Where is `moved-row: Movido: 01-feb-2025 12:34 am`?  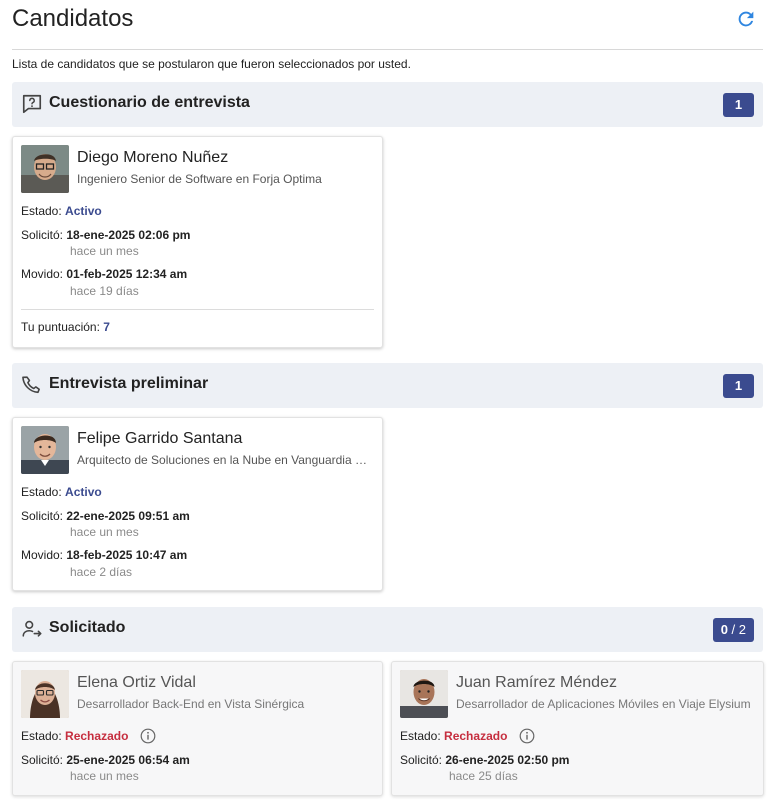 moved-row: Movido: 01-feb-2025 12:34 am is located at coordinates (104, 274).